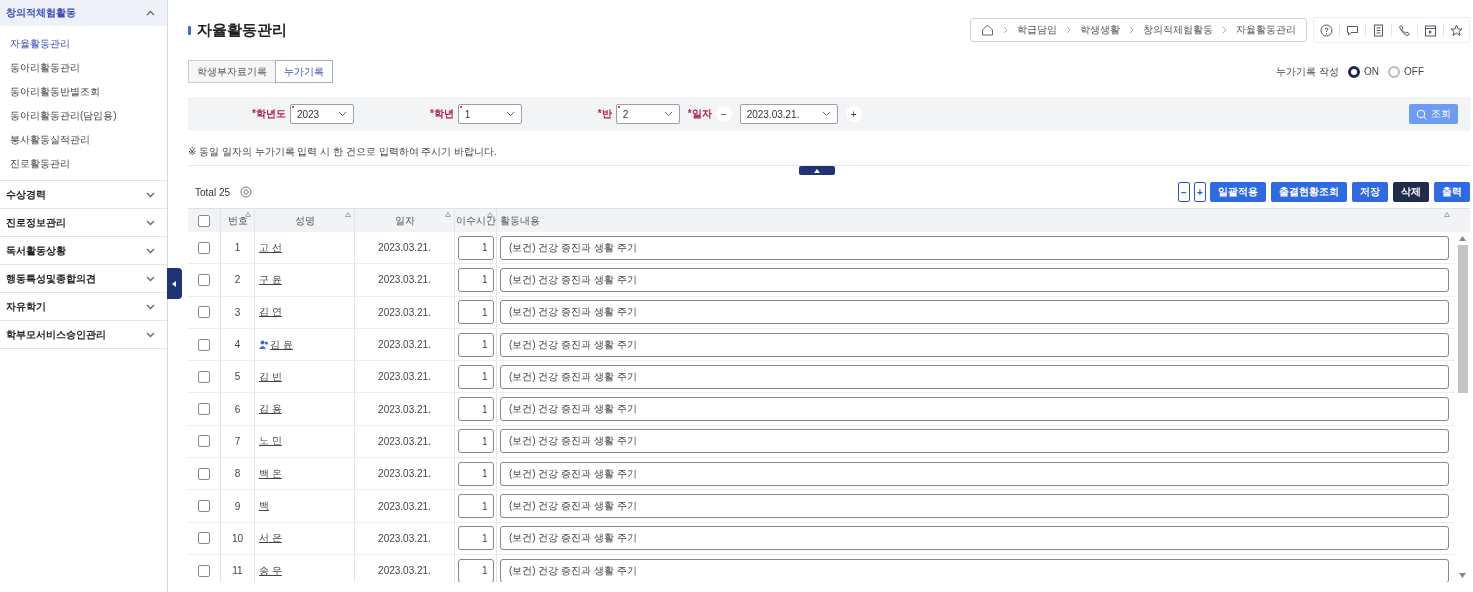 The image size is (1473, 592). I want to click on column-header: 활동내용, so click(983, 220).